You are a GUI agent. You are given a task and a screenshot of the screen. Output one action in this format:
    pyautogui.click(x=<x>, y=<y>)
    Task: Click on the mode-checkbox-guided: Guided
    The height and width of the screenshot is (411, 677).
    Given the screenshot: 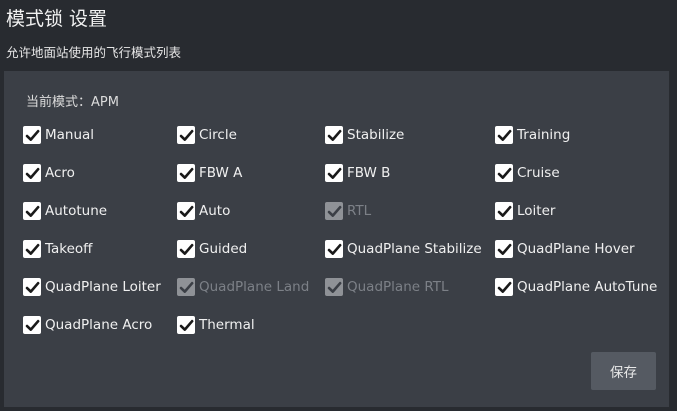 What is the action you would take?
    pyautogui.click(x=212, y=249)
    